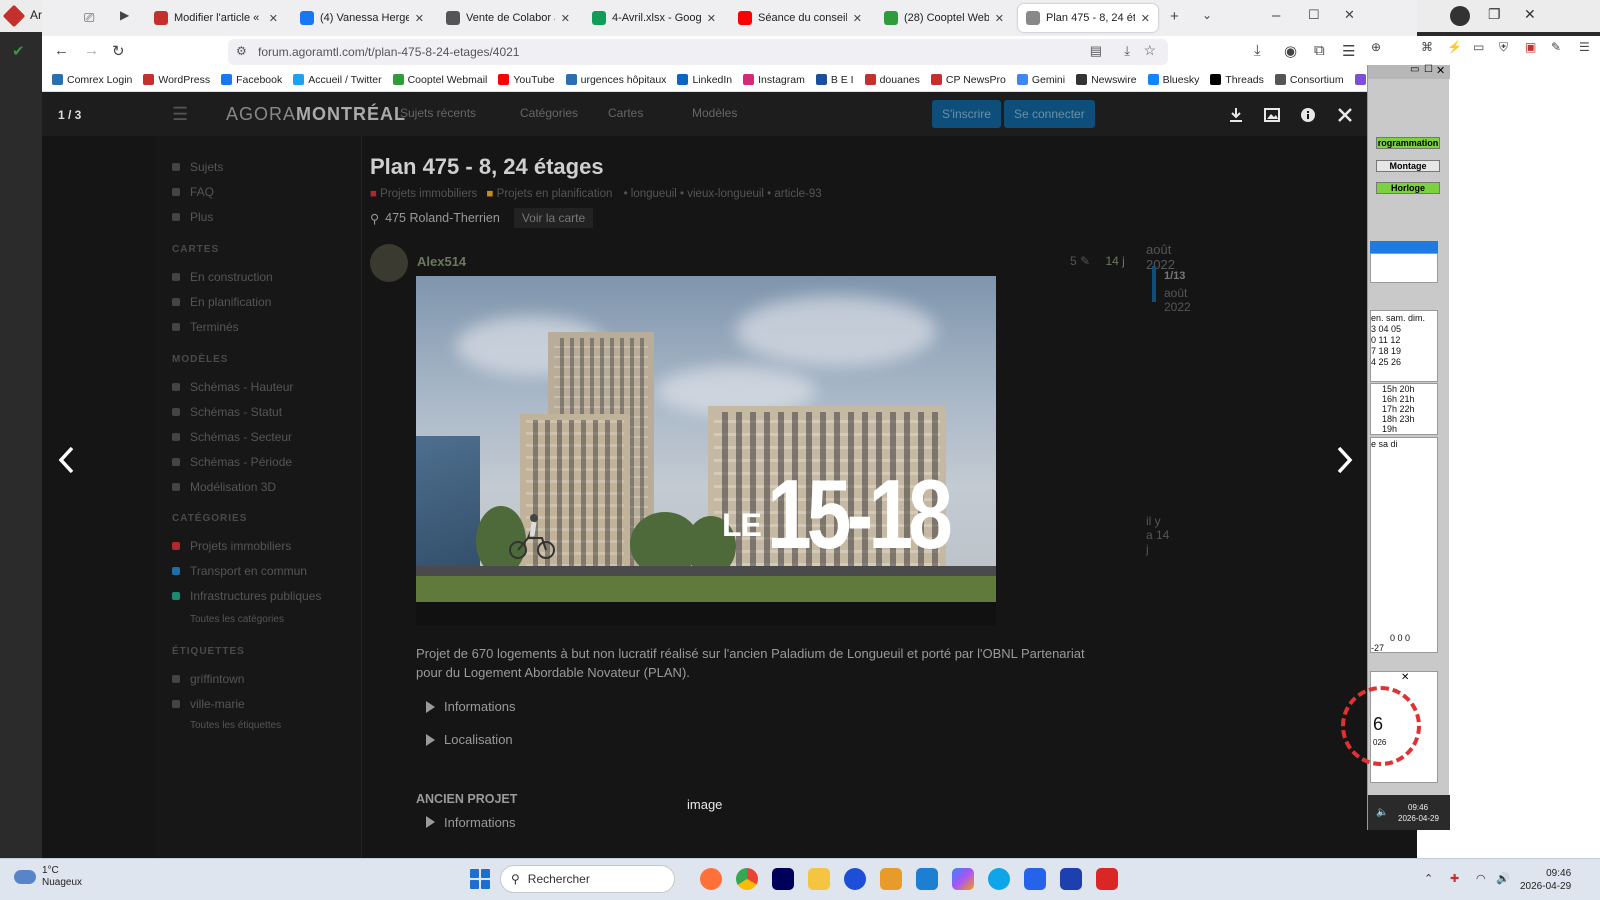 The image size is (1600, 900). What do you see at coordinates (1257, 50) in the screenshot?
I see `downloads-icon: ⤓` at bounding box center [1257, 50].